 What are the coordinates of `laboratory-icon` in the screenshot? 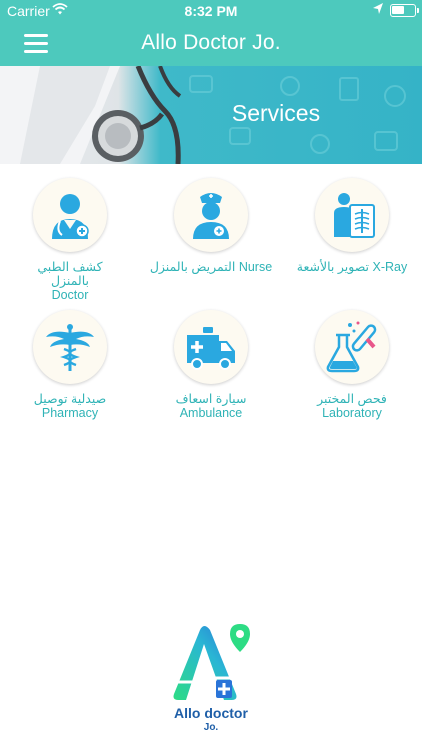 It's located at (352, 347).